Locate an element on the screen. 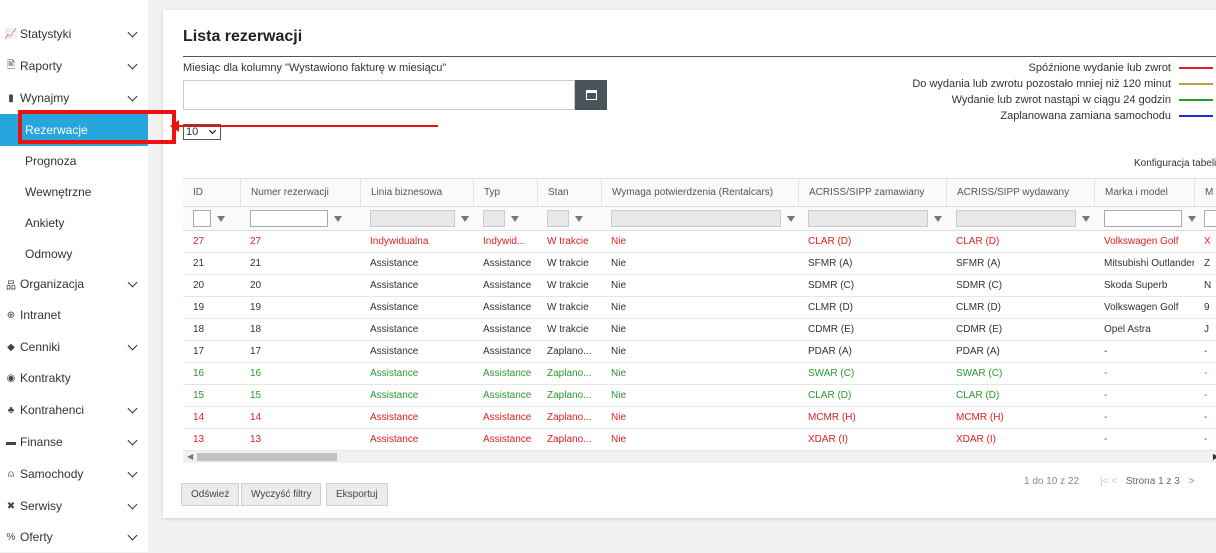  sidebar-item-label: Finanse is located at coordinates (41, 442).